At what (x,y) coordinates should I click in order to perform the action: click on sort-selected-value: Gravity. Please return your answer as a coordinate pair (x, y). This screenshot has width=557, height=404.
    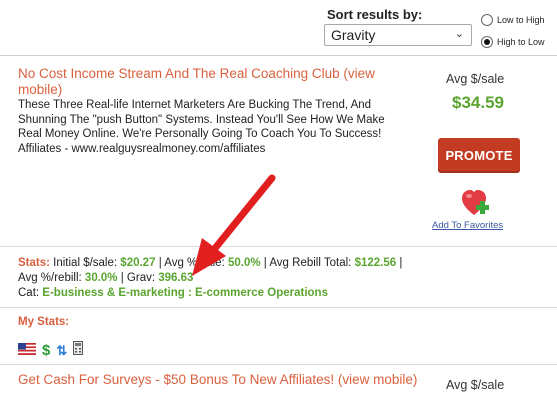
    Looking at the image, I should click on (353, 35).